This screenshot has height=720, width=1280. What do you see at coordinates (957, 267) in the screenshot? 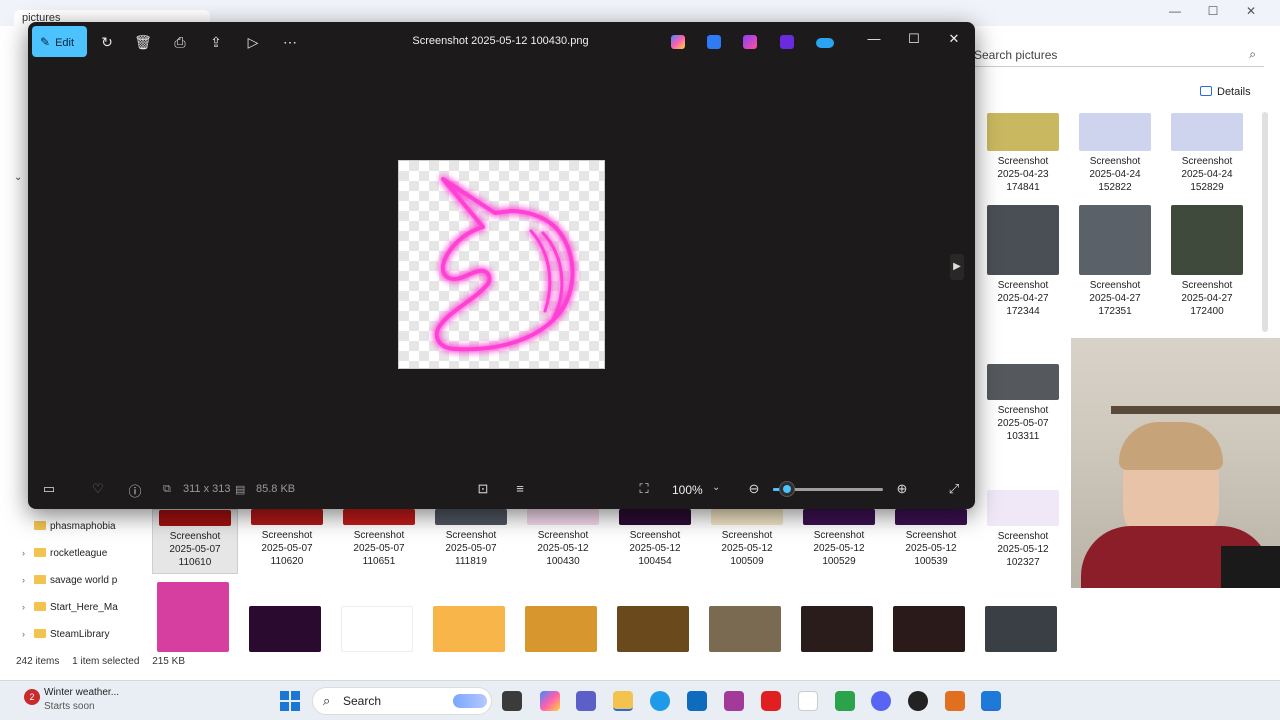
I see `next-image-button: ▶` at bounding box center [957, 267].